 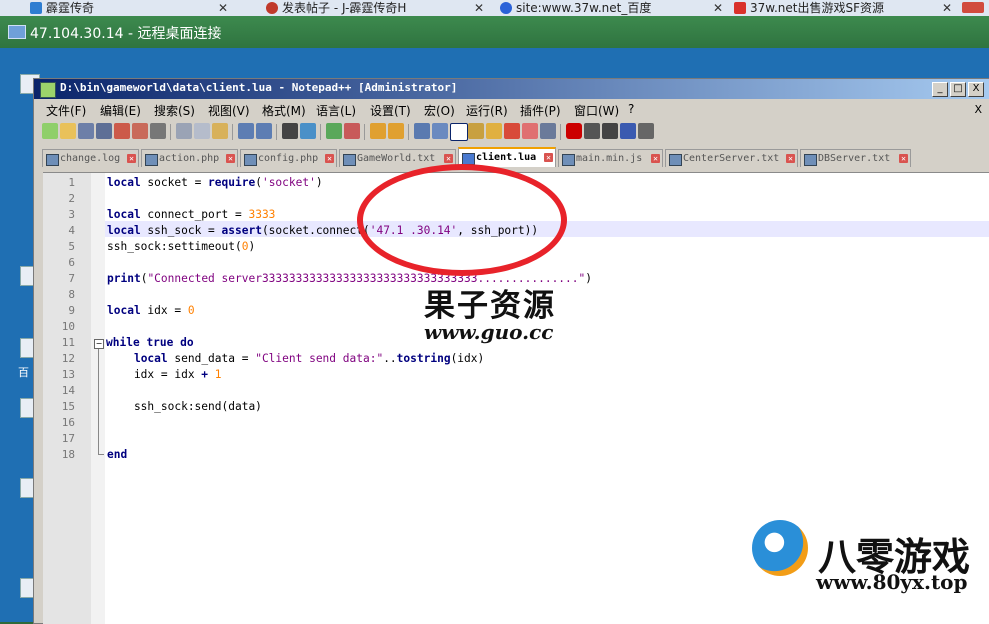 What do you see at coordinates (284, 110) in the screenshot?
I see `menu-format: 格式(M)` at bounding box center [284, 110].